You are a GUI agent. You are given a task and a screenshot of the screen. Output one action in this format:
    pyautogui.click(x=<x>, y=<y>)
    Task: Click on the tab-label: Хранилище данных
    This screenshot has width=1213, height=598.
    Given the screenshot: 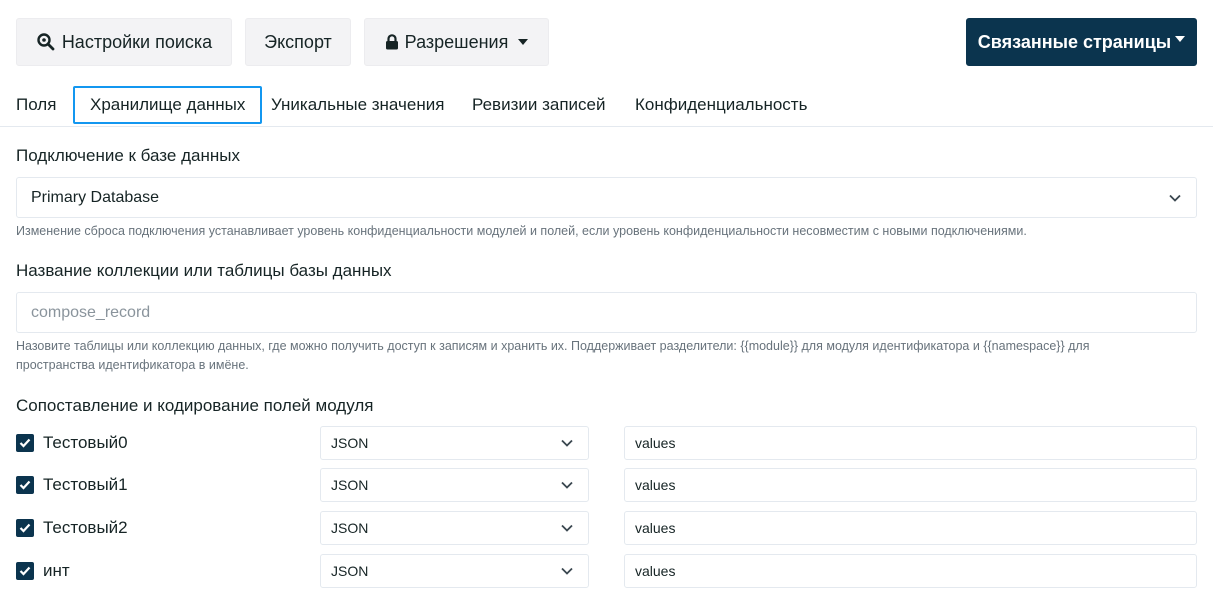 What is the action you would take?
    pyautogui.click(x=168, y=104)
    